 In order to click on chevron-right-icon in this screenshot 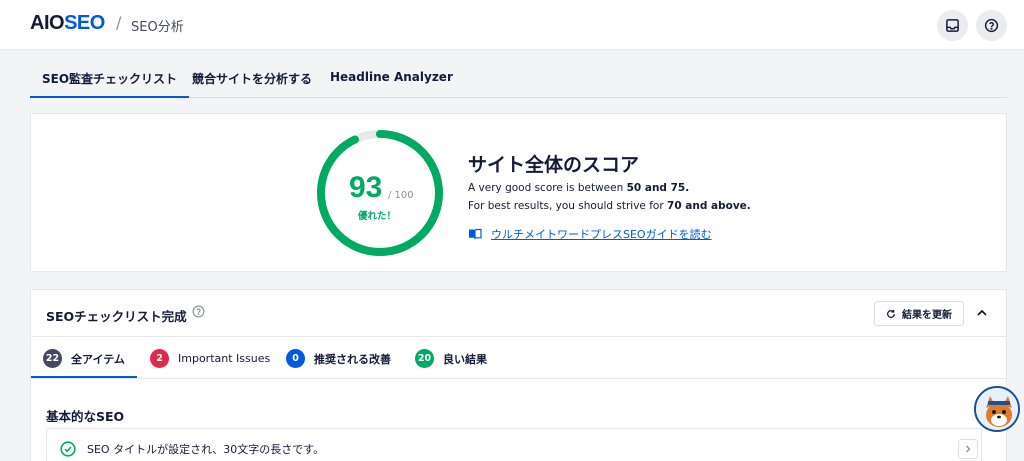, I will do `click(968, 449)`.